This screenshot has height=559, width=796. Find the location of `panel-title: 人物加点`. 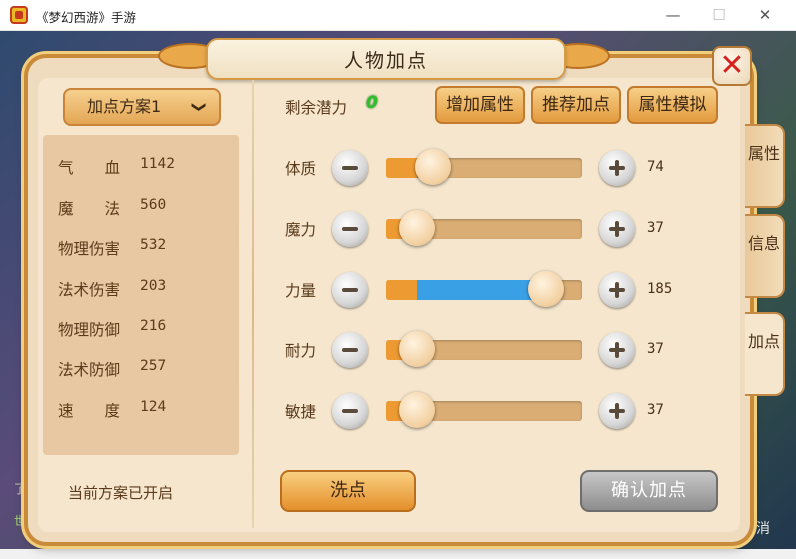

panel-title: 人物加点 is located at coordinates (385, 61).